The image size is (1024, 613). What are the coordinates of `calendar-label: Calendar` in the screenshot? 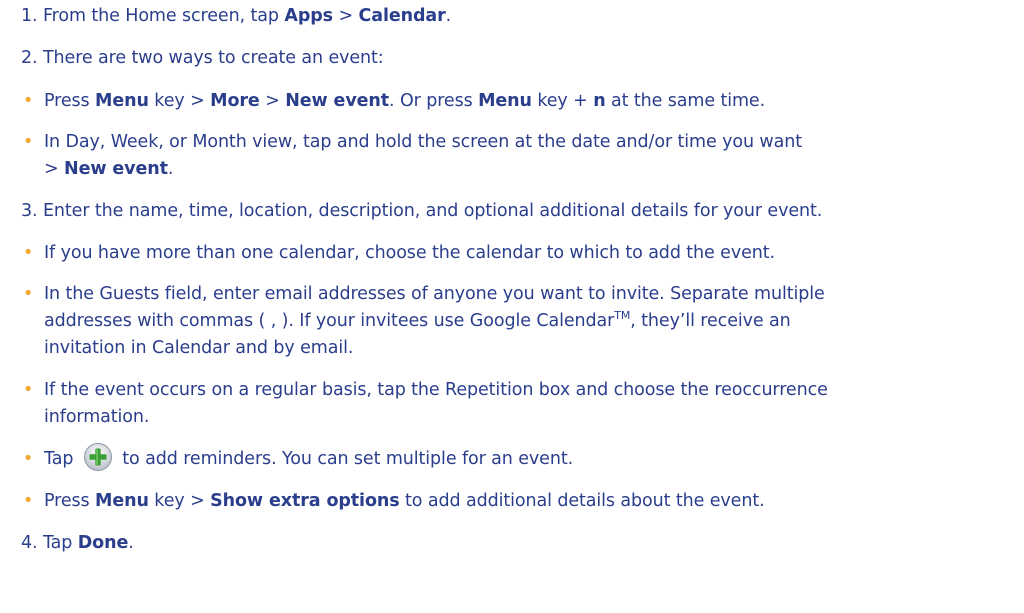 It's located at (402, 16).